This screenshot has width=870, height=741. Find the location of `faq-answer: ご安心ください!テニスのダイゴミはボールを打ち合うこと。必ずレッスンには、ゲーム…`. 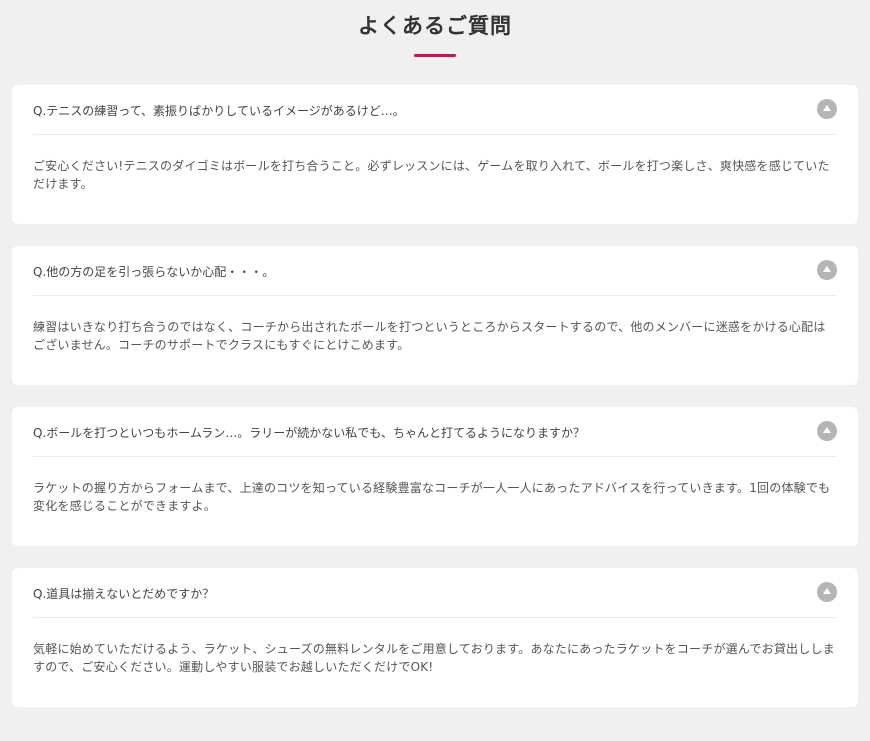

faq-answer: ご安心ください!テニスのダイゴミはボールを打ち合うこと。必ずレッスンには、ゲーム… is located at coordinates (431, 175).